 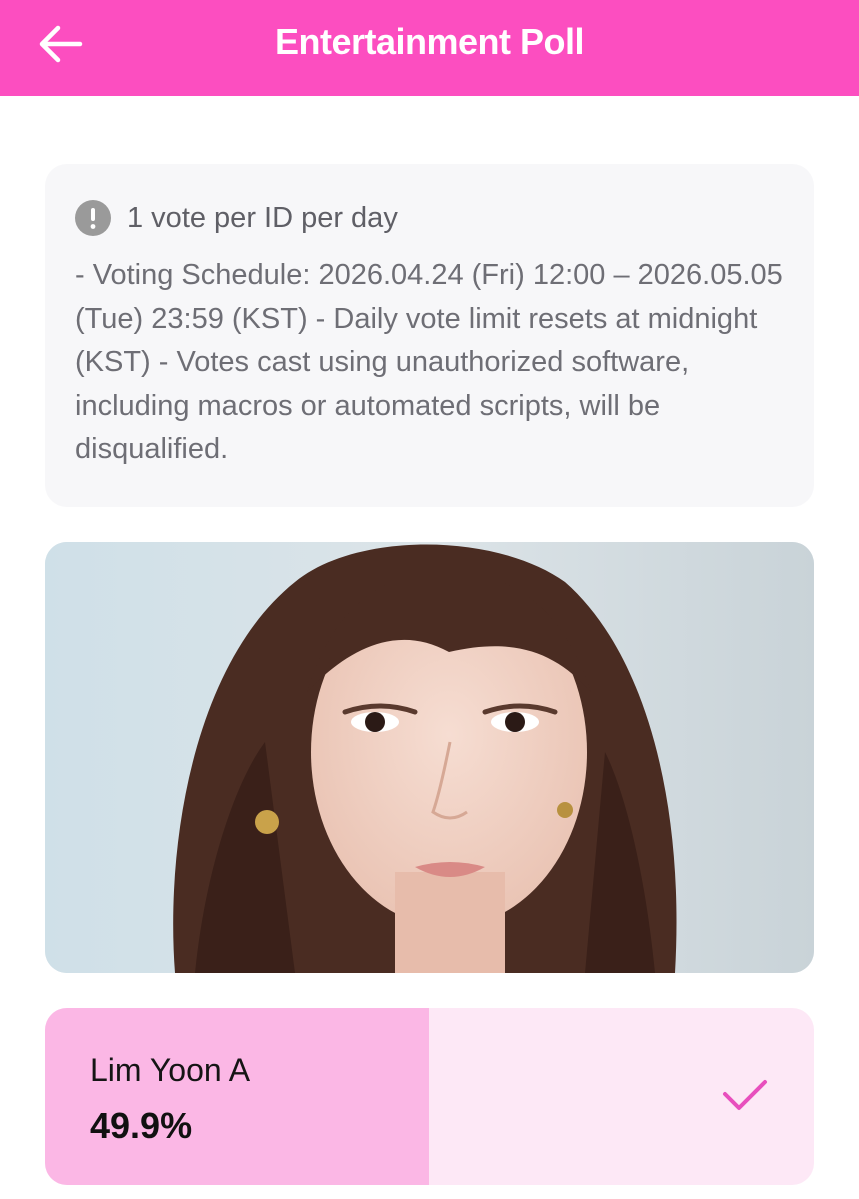 I want to click on arrow-left-icon, so click(x=61, y=44).